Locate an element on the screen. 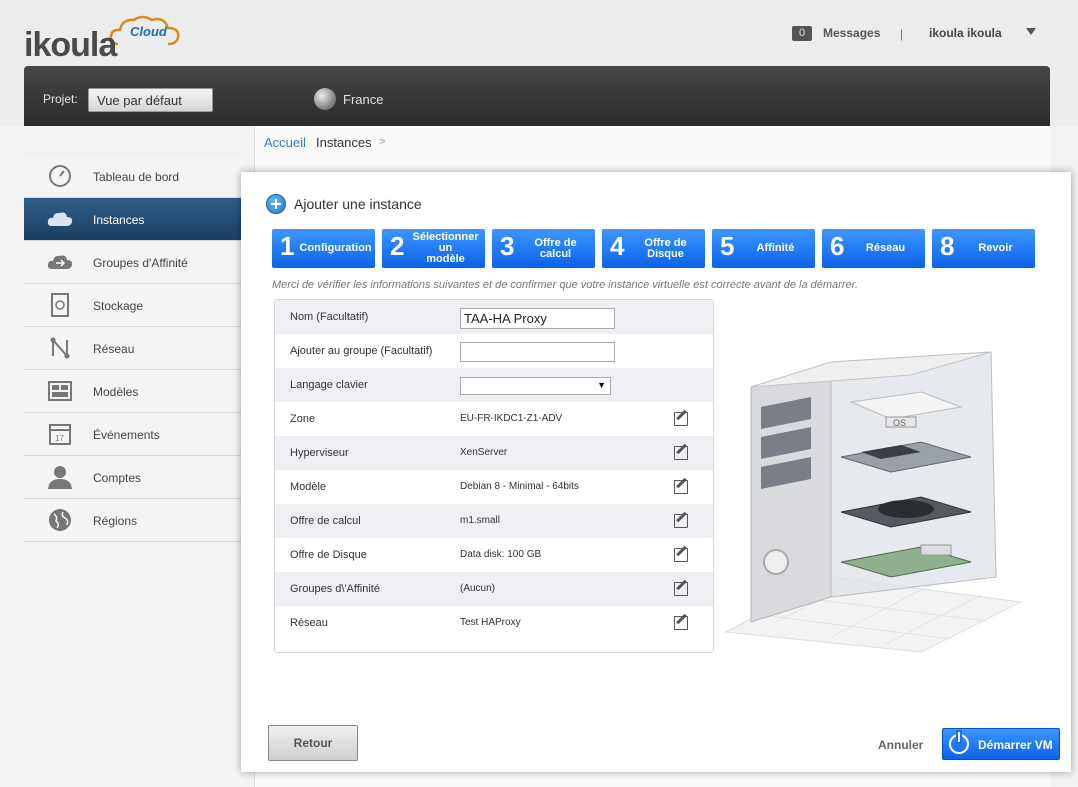  row-label: Zone is located at coordinates (303, 419).